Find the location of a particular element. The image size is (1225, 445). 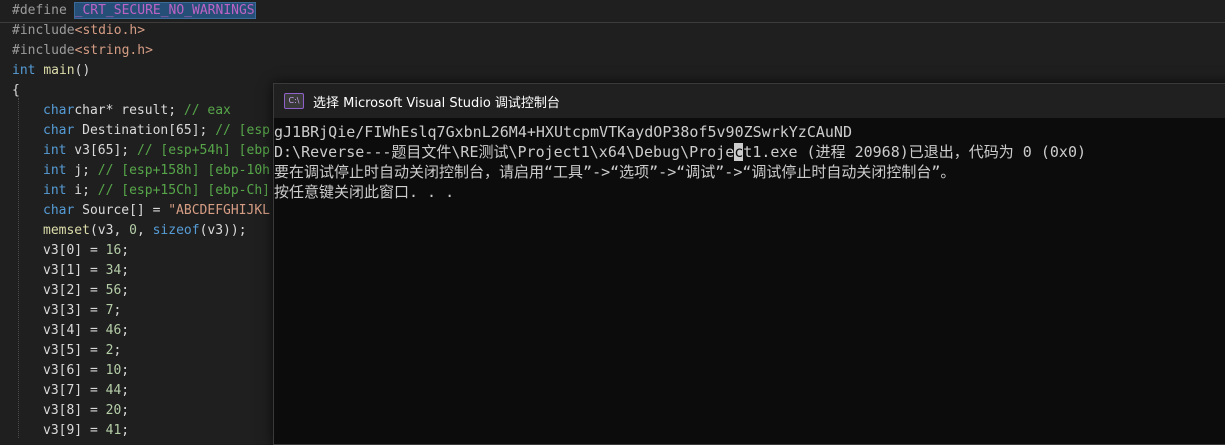

code-line-include-stdio: #include<stdio.h> is located at coordinates (78, 31).